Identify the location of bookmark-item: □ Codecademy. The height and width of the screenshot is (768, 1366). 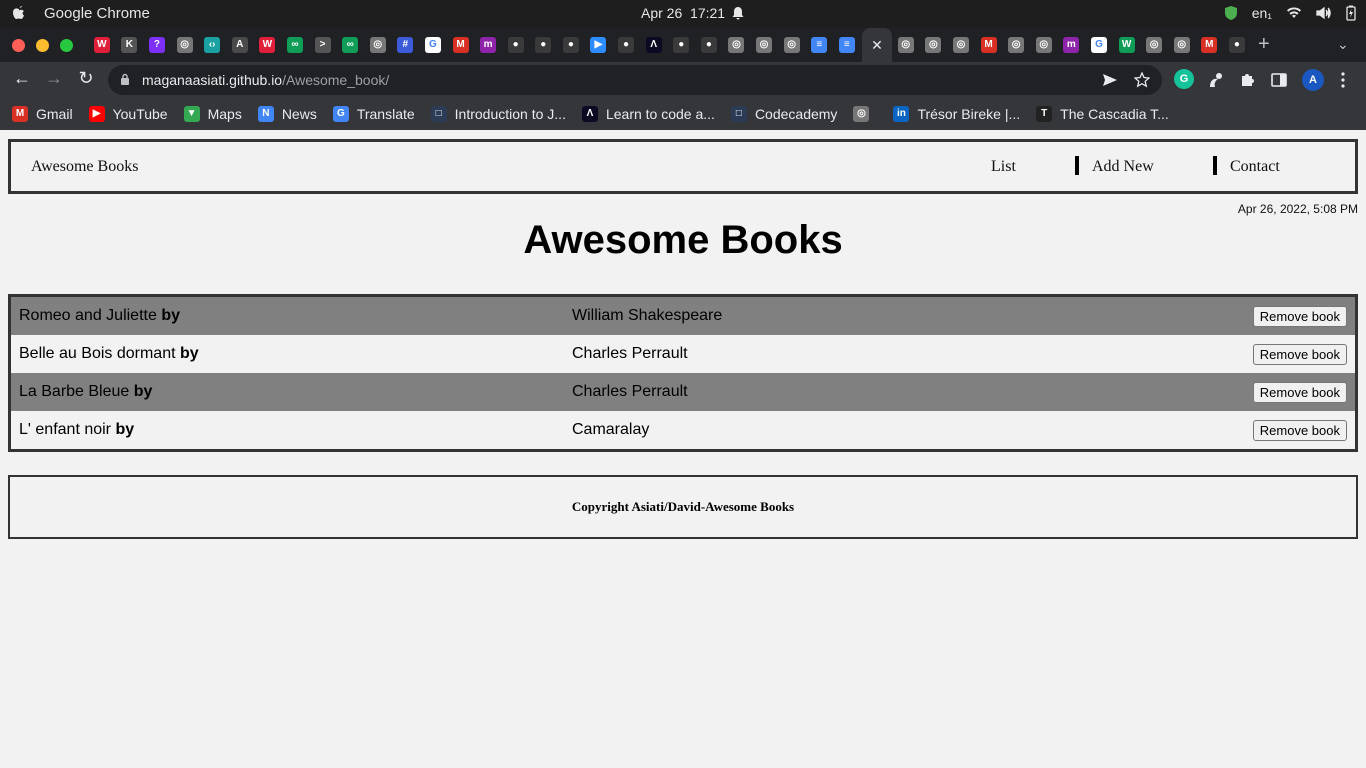
(783, 114).